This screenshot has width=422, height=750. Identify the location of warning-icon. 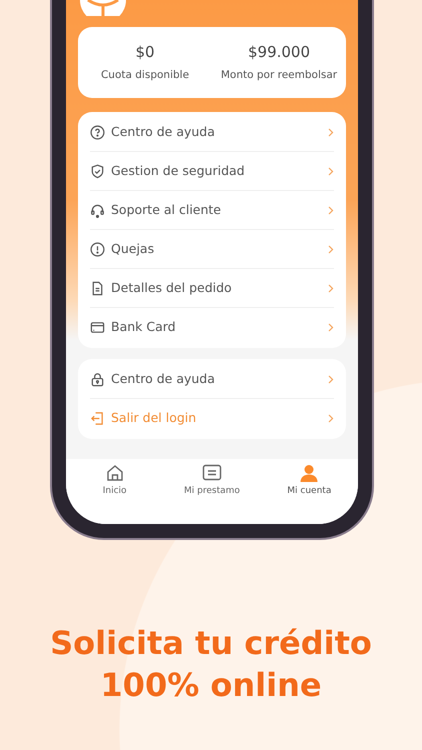
(97, 249).